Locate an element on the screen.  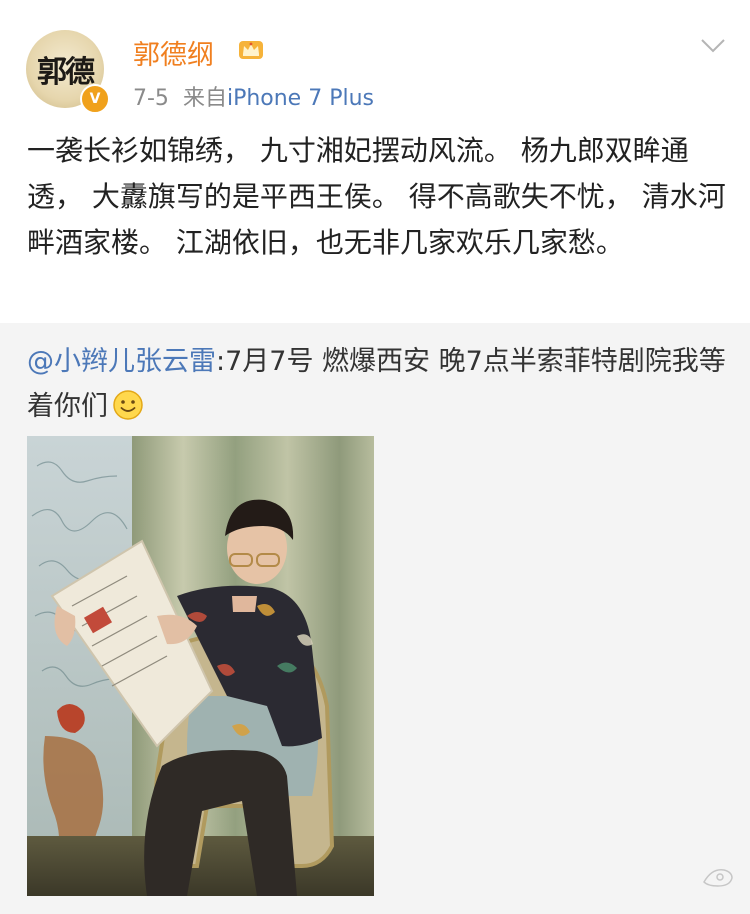
camera-watermark-icon is located at coordinates (718, 878).